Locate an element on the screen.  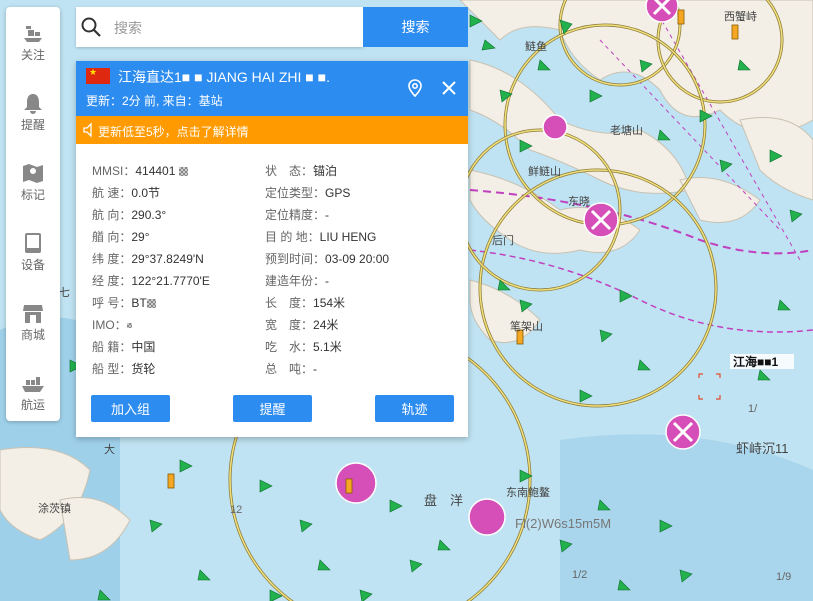
info-key: 预到时间： is located at coordinates (295, 259).